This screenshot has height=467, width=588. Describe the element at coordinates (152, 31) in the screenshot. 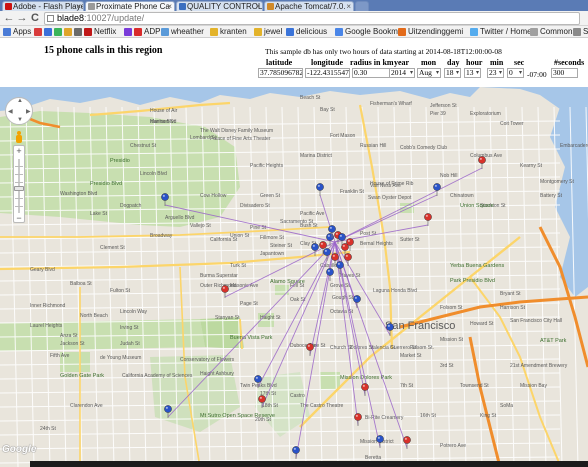

I see `bookmark-label: ADP` at that location.